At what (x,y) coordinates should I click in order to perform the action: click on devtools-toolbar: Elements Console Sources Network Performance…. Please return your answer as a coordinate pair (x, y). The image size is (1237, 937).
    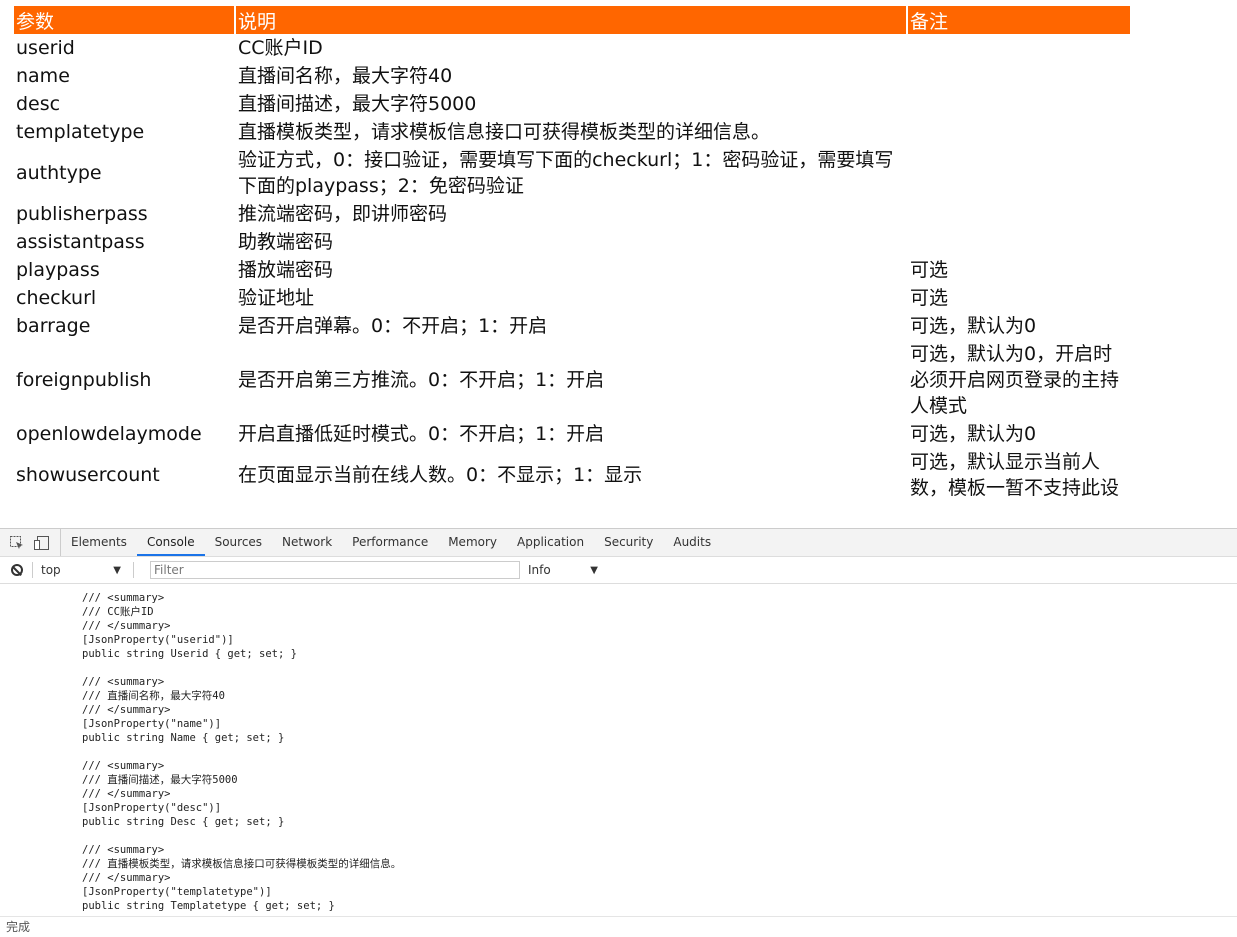
    Looking at the image, I should click on (618, 543).